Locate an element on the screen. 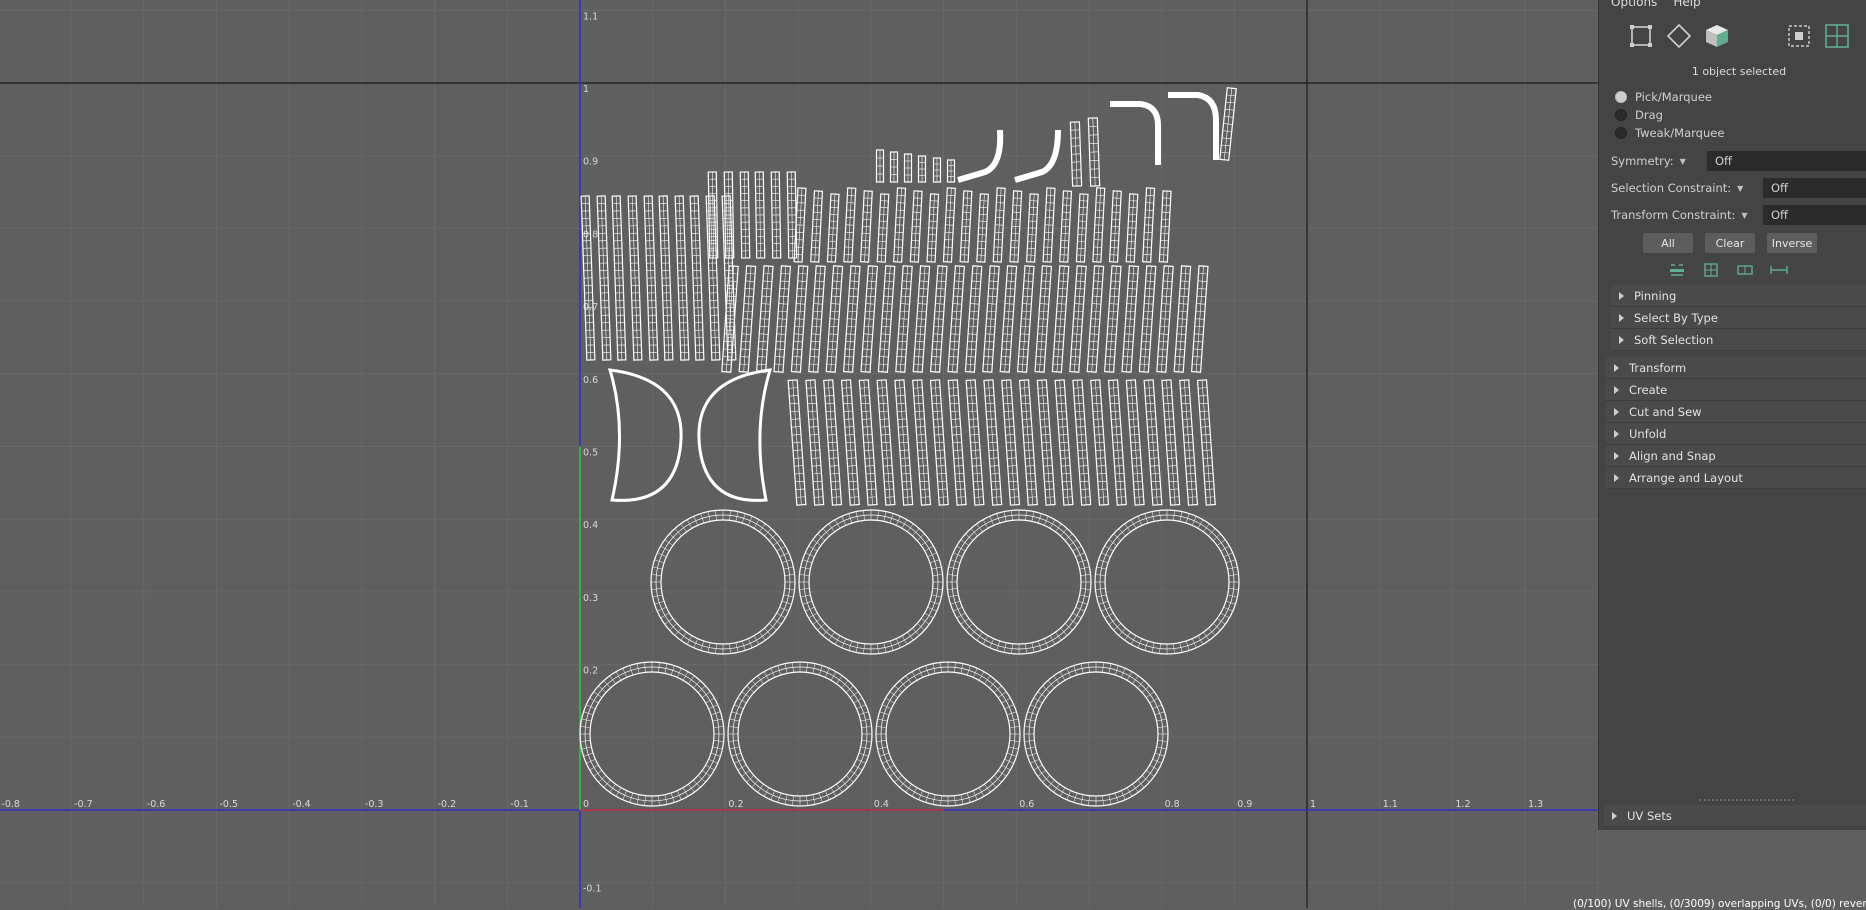 The height and width of the screenshot is (910, 1866). uv-shell-icon is located at coordinates (1679, 36).